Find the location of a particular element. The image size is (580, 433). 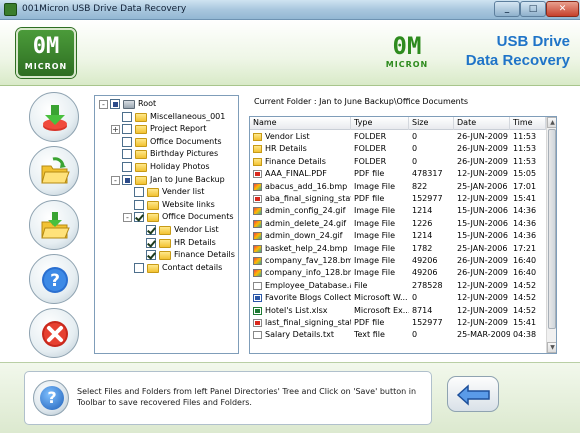

tree-item: Finance Details is located at coordinates (166, 255).